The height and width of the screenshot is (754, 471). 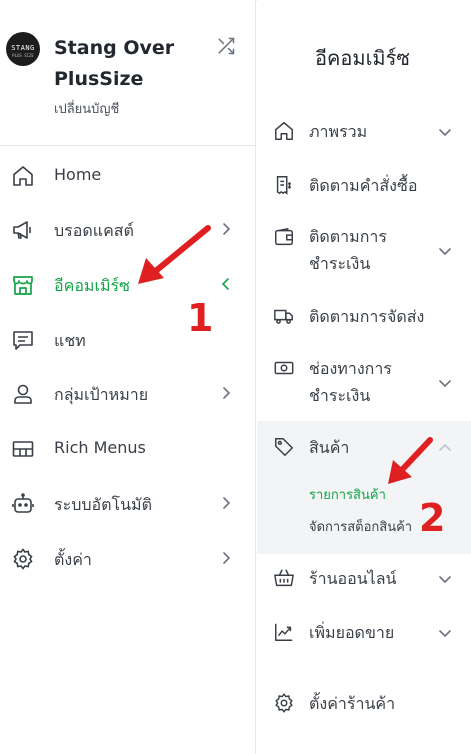 I want to click on chat-icon, so click(x=23, y=340).